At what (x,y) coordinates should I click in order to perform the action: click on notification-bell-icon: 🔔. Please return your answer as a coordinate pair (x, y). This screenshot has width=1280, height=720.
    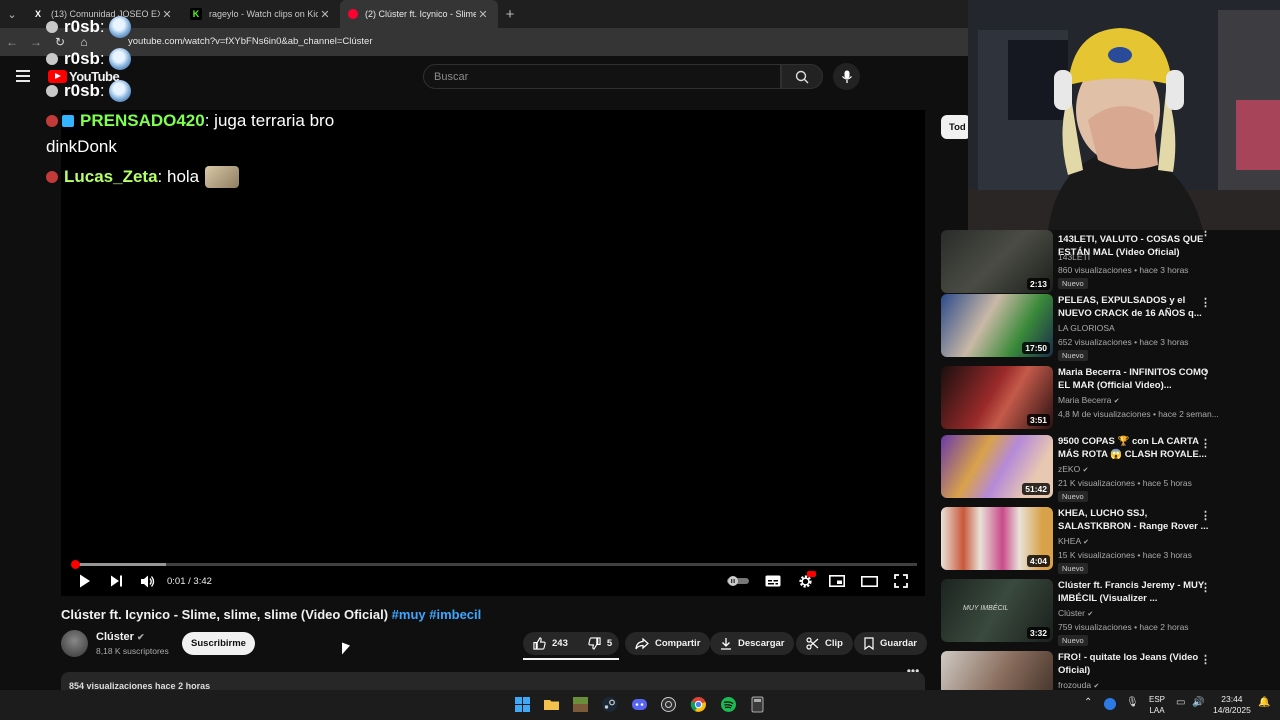
    Looking at the image, I should click on (1264, 702).